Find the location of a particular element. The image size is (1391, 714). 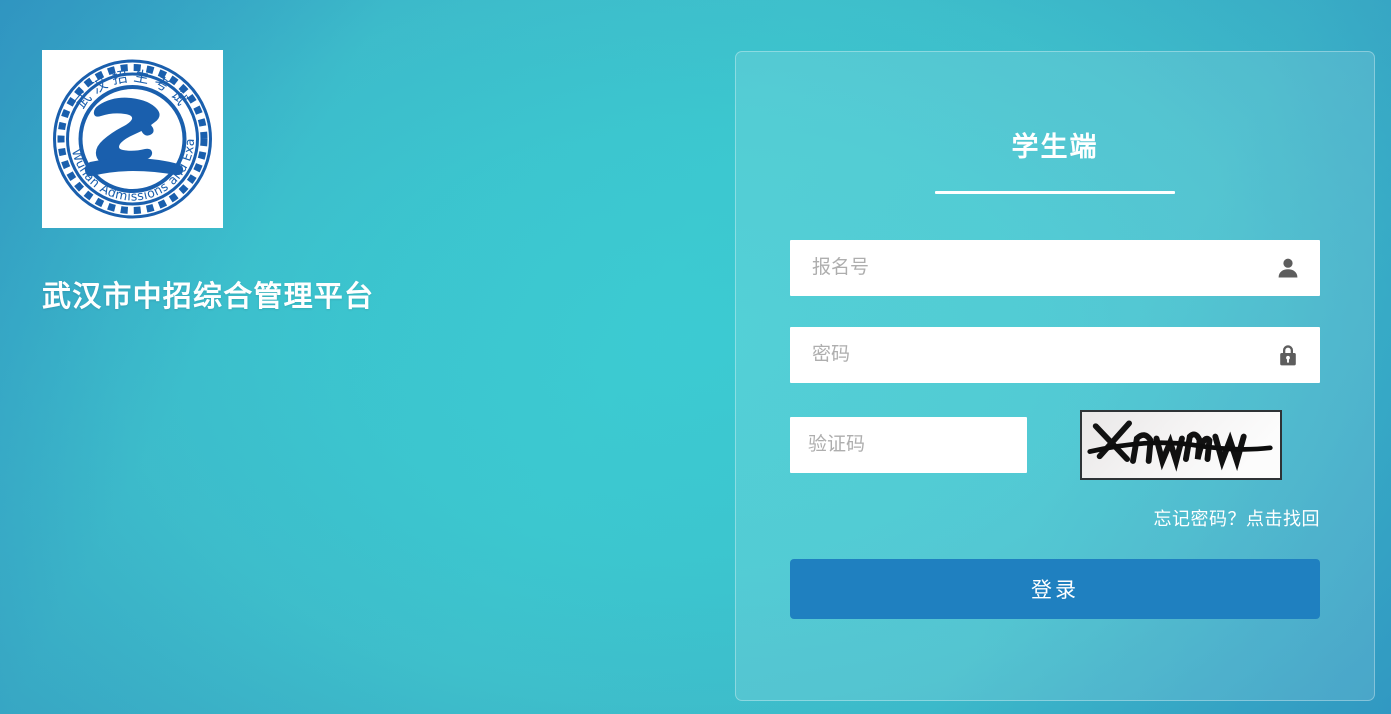

password-field is located at coordinates (1055, 355).